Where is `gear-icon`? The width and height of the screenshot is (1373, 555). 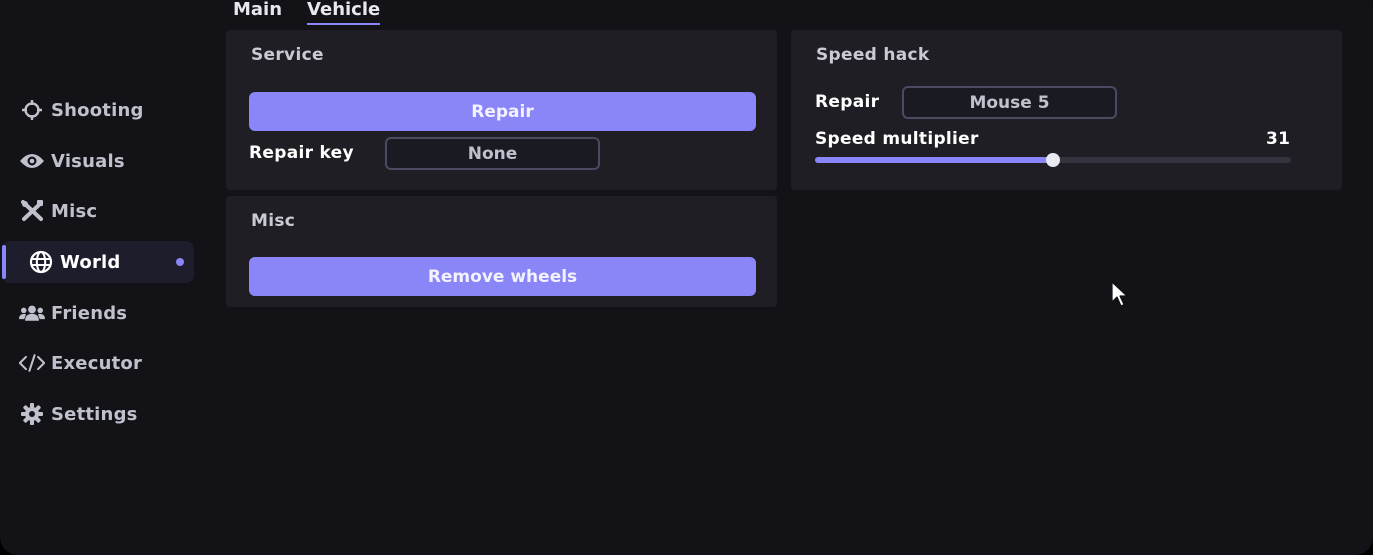
gear-icon is located at coordinates (32, 414).